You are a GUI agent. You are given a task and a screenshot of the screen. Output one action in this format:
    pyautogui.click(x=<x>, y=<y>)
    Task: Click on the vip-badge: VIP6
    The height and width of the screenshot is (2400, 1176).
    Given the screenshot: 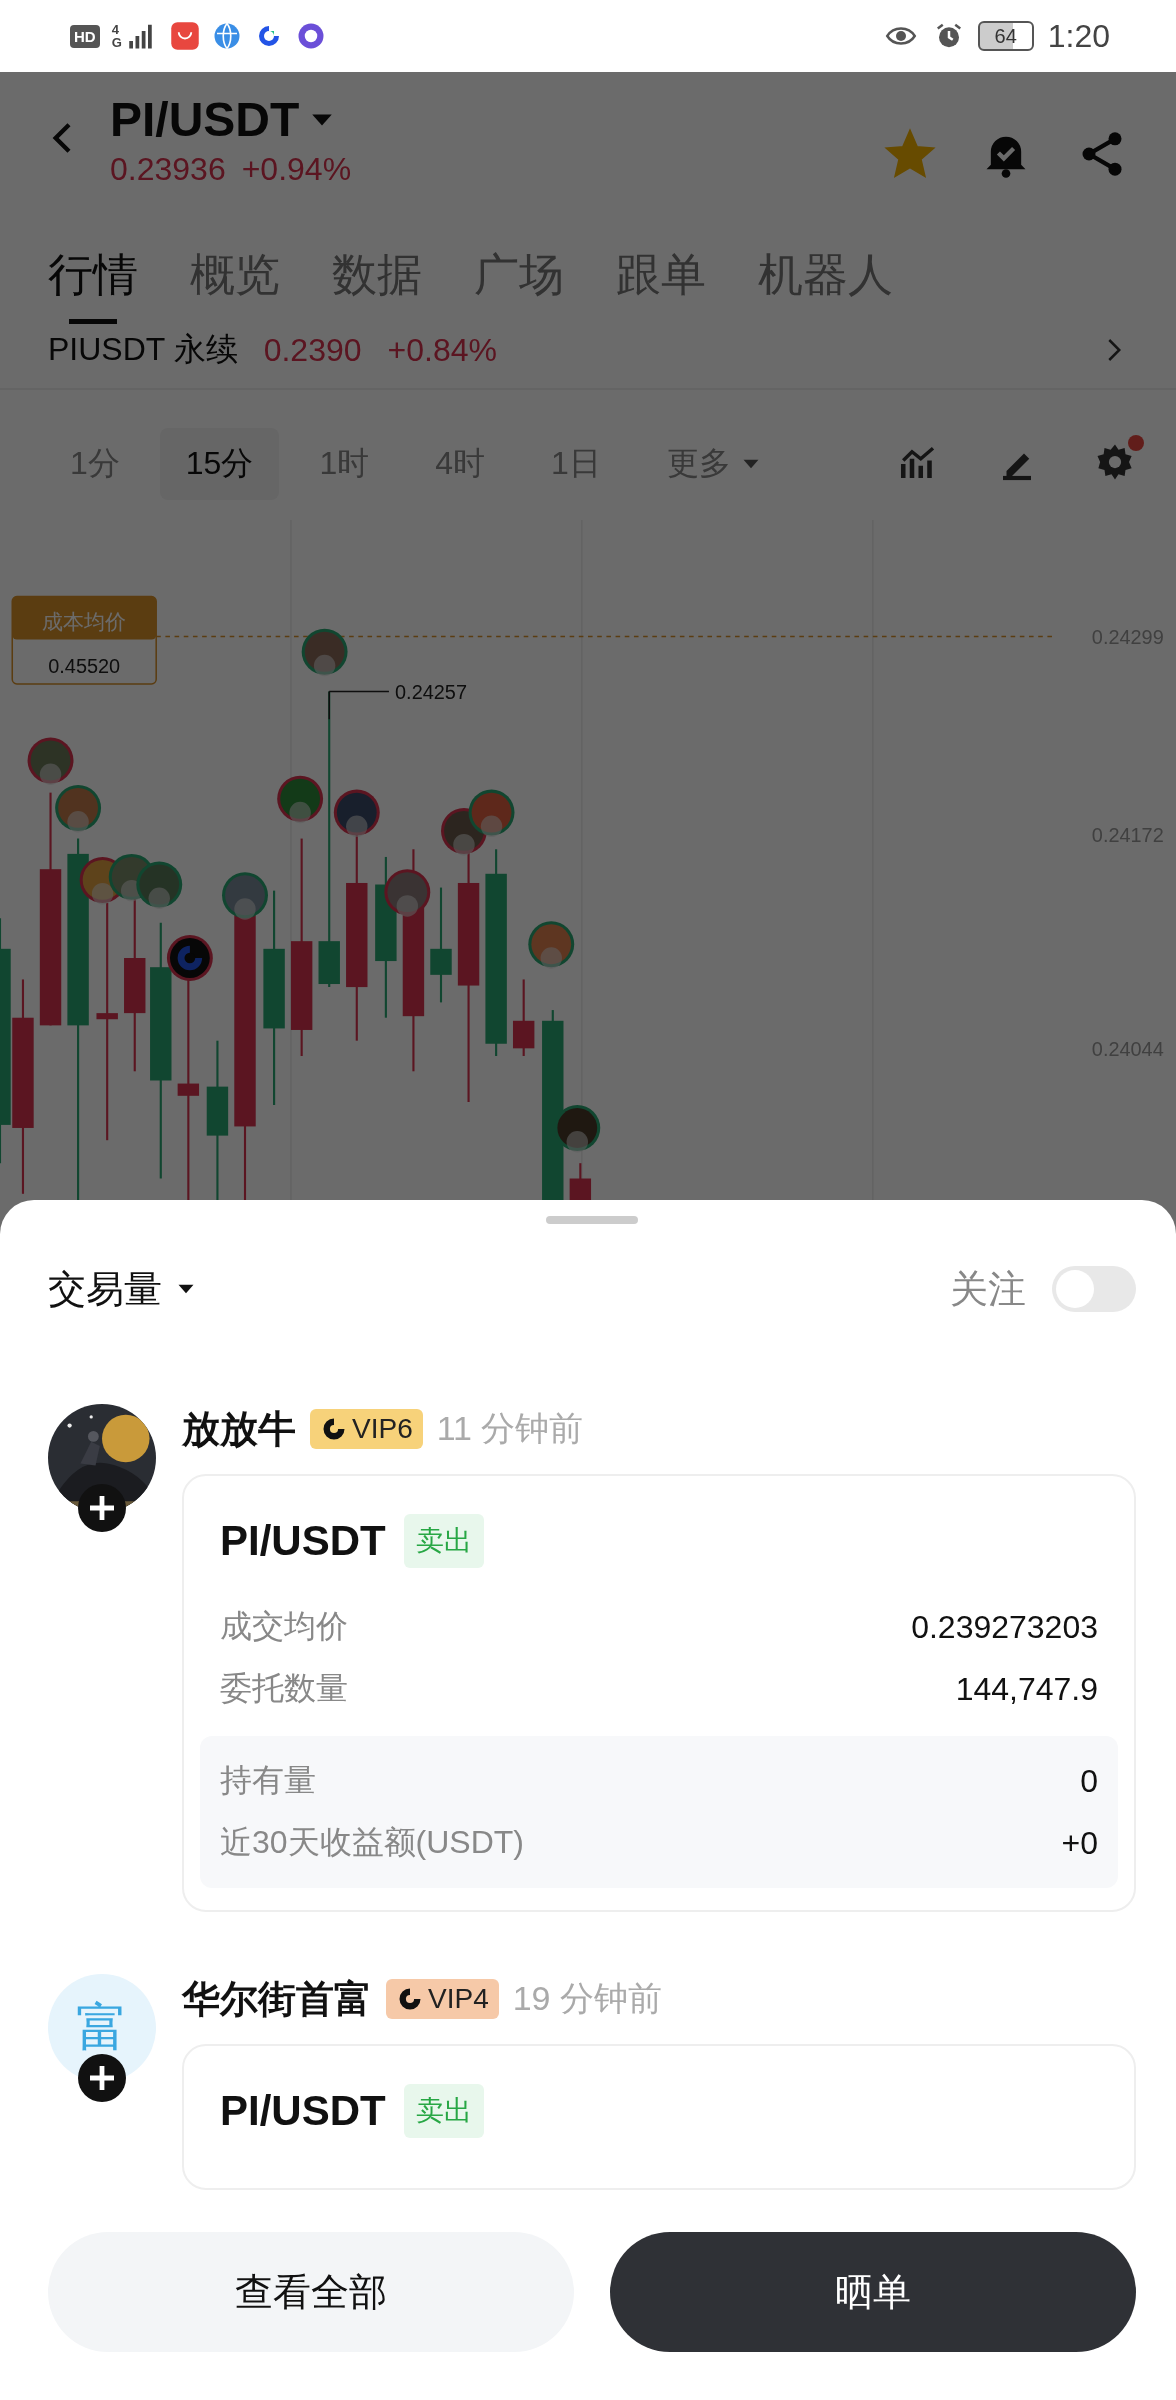 What is the action you would take?
    pyautogui.click(x=366, y=1429)
    